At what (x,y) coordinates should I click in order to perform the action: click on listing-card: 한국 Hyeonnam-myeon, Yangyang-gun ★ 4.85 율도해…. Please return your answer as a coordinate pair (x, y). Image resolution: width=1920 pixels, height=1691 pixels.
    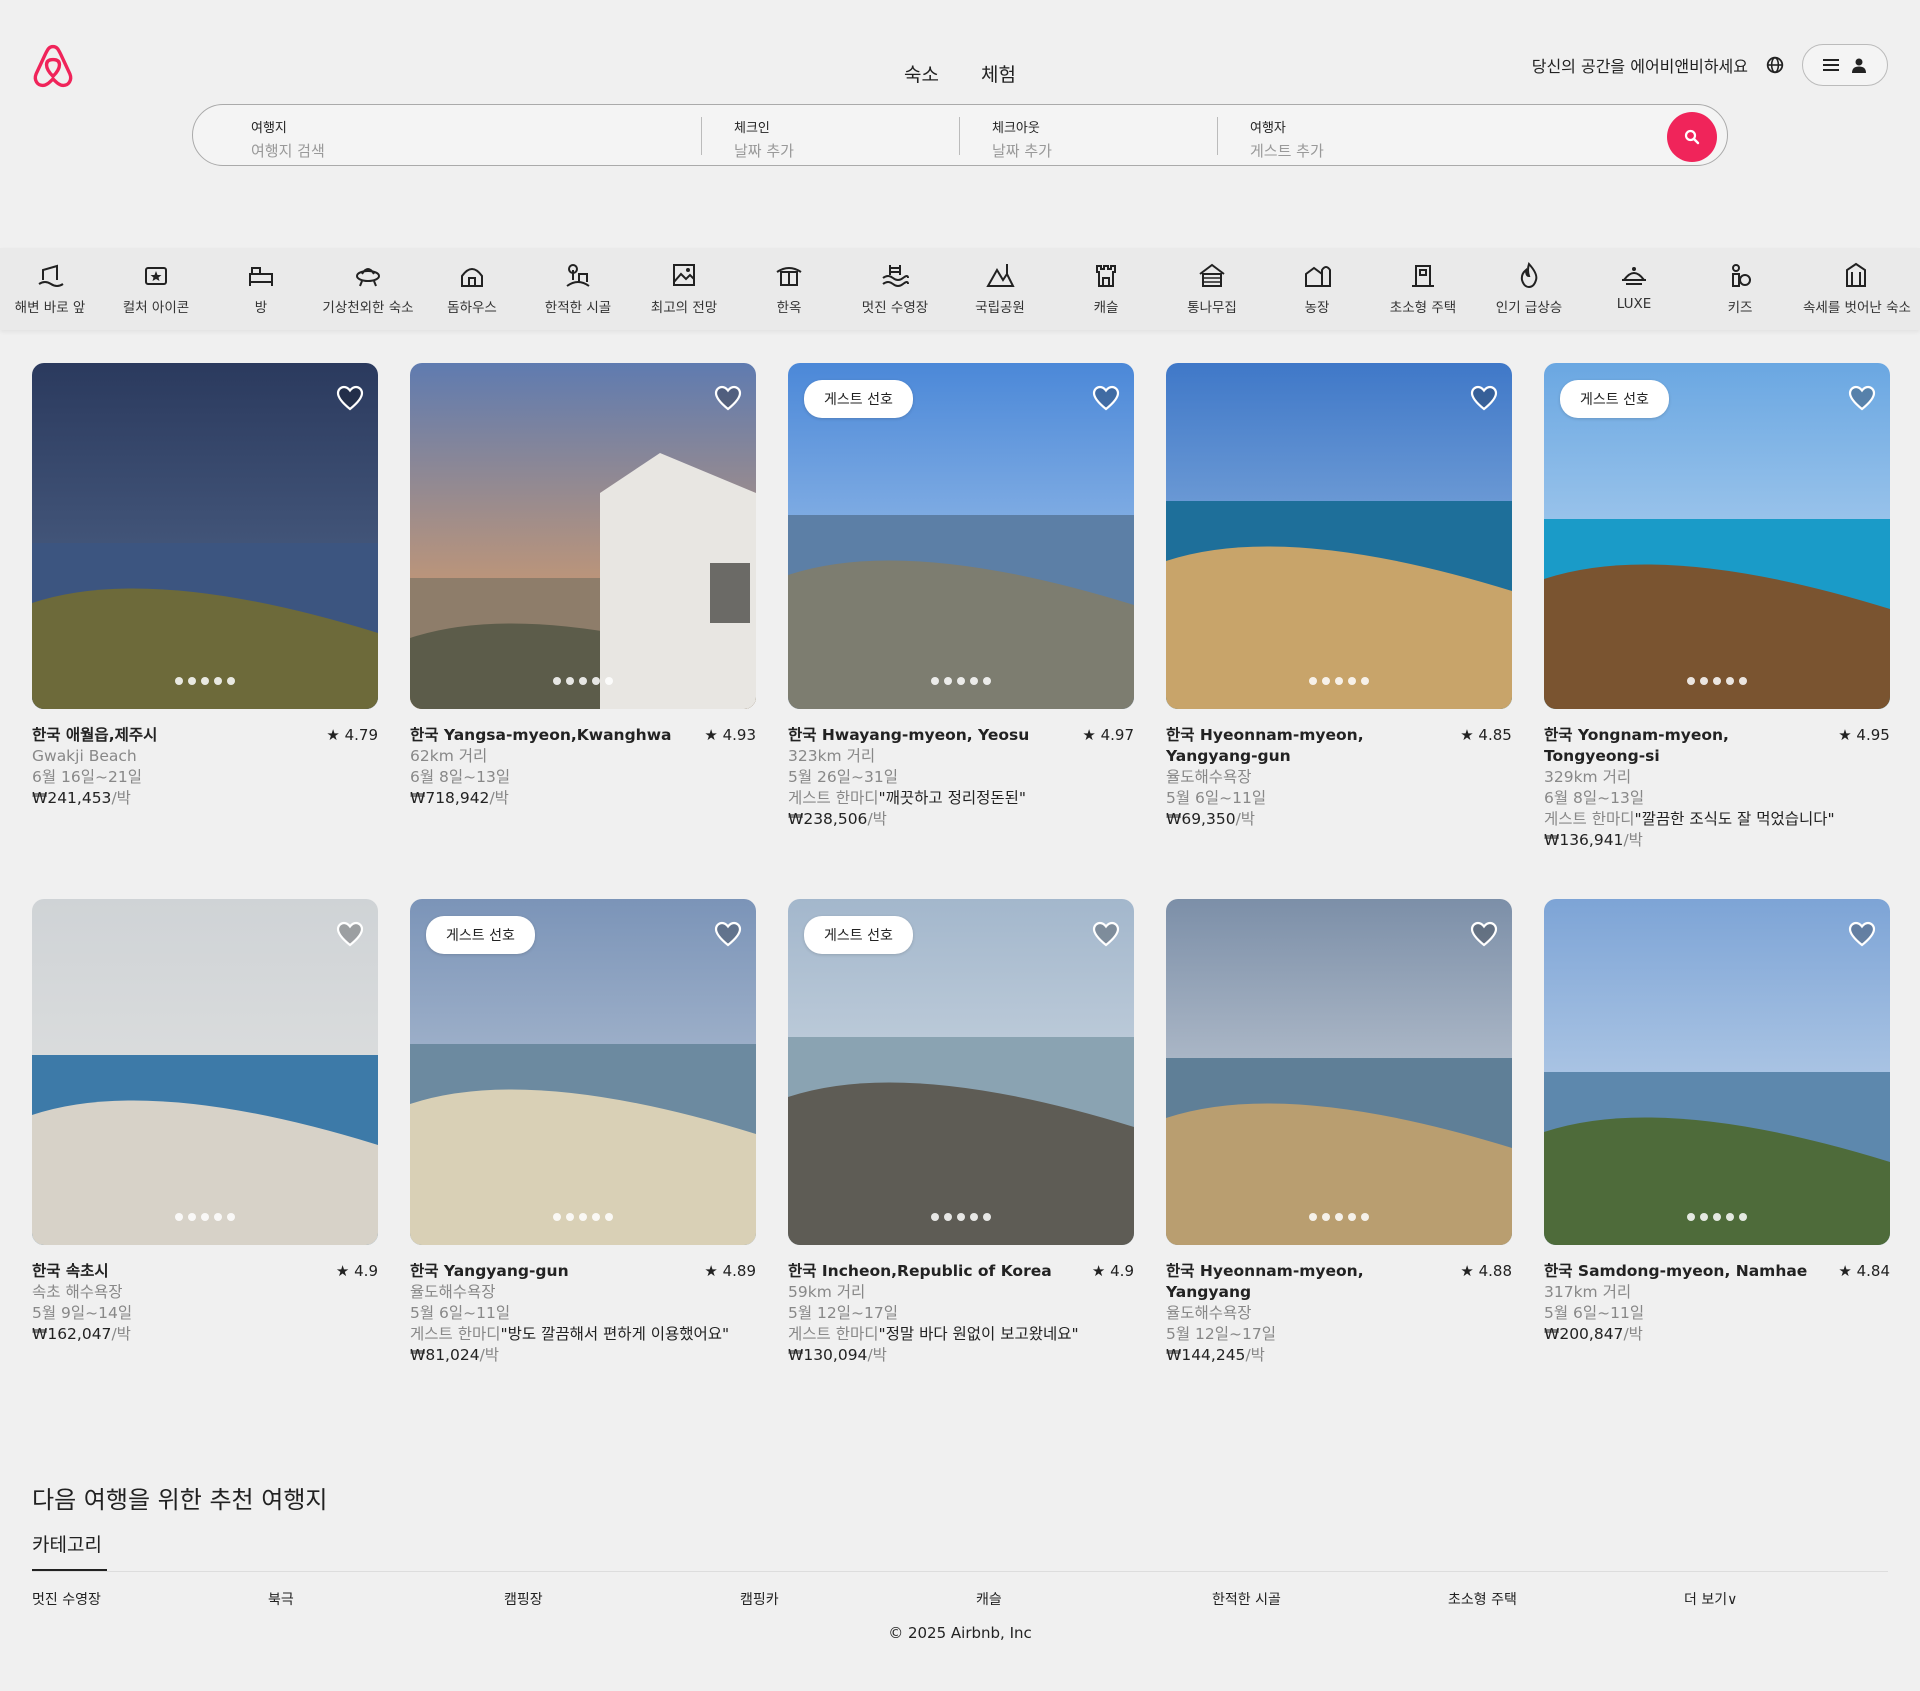
    Looking at the image, I should click on (1339, 596).